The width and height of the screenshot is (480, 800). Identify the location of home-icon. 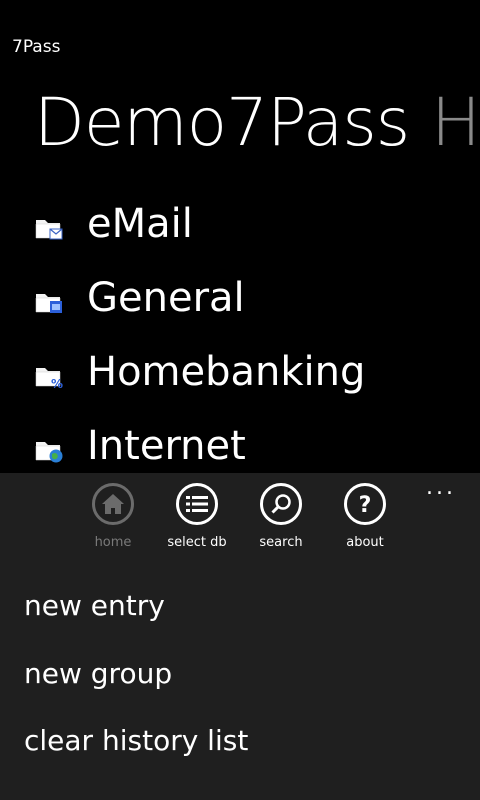
(113, 504).